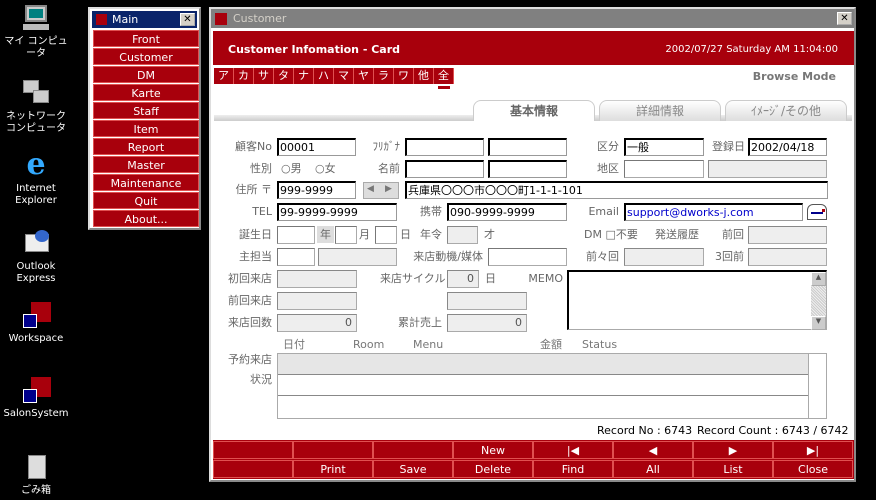 This screenshot has width=876, height=500. What do you see at coordinates (787, 147) in the screenshot?
I see `registered-date-input: 2002/04/18` at bounding box center [787, 147].